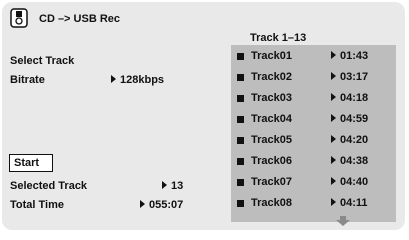 The height and width of the screenshot is (240, 409). I want to click on track-row: Track04 04:59, so click(315, 121).